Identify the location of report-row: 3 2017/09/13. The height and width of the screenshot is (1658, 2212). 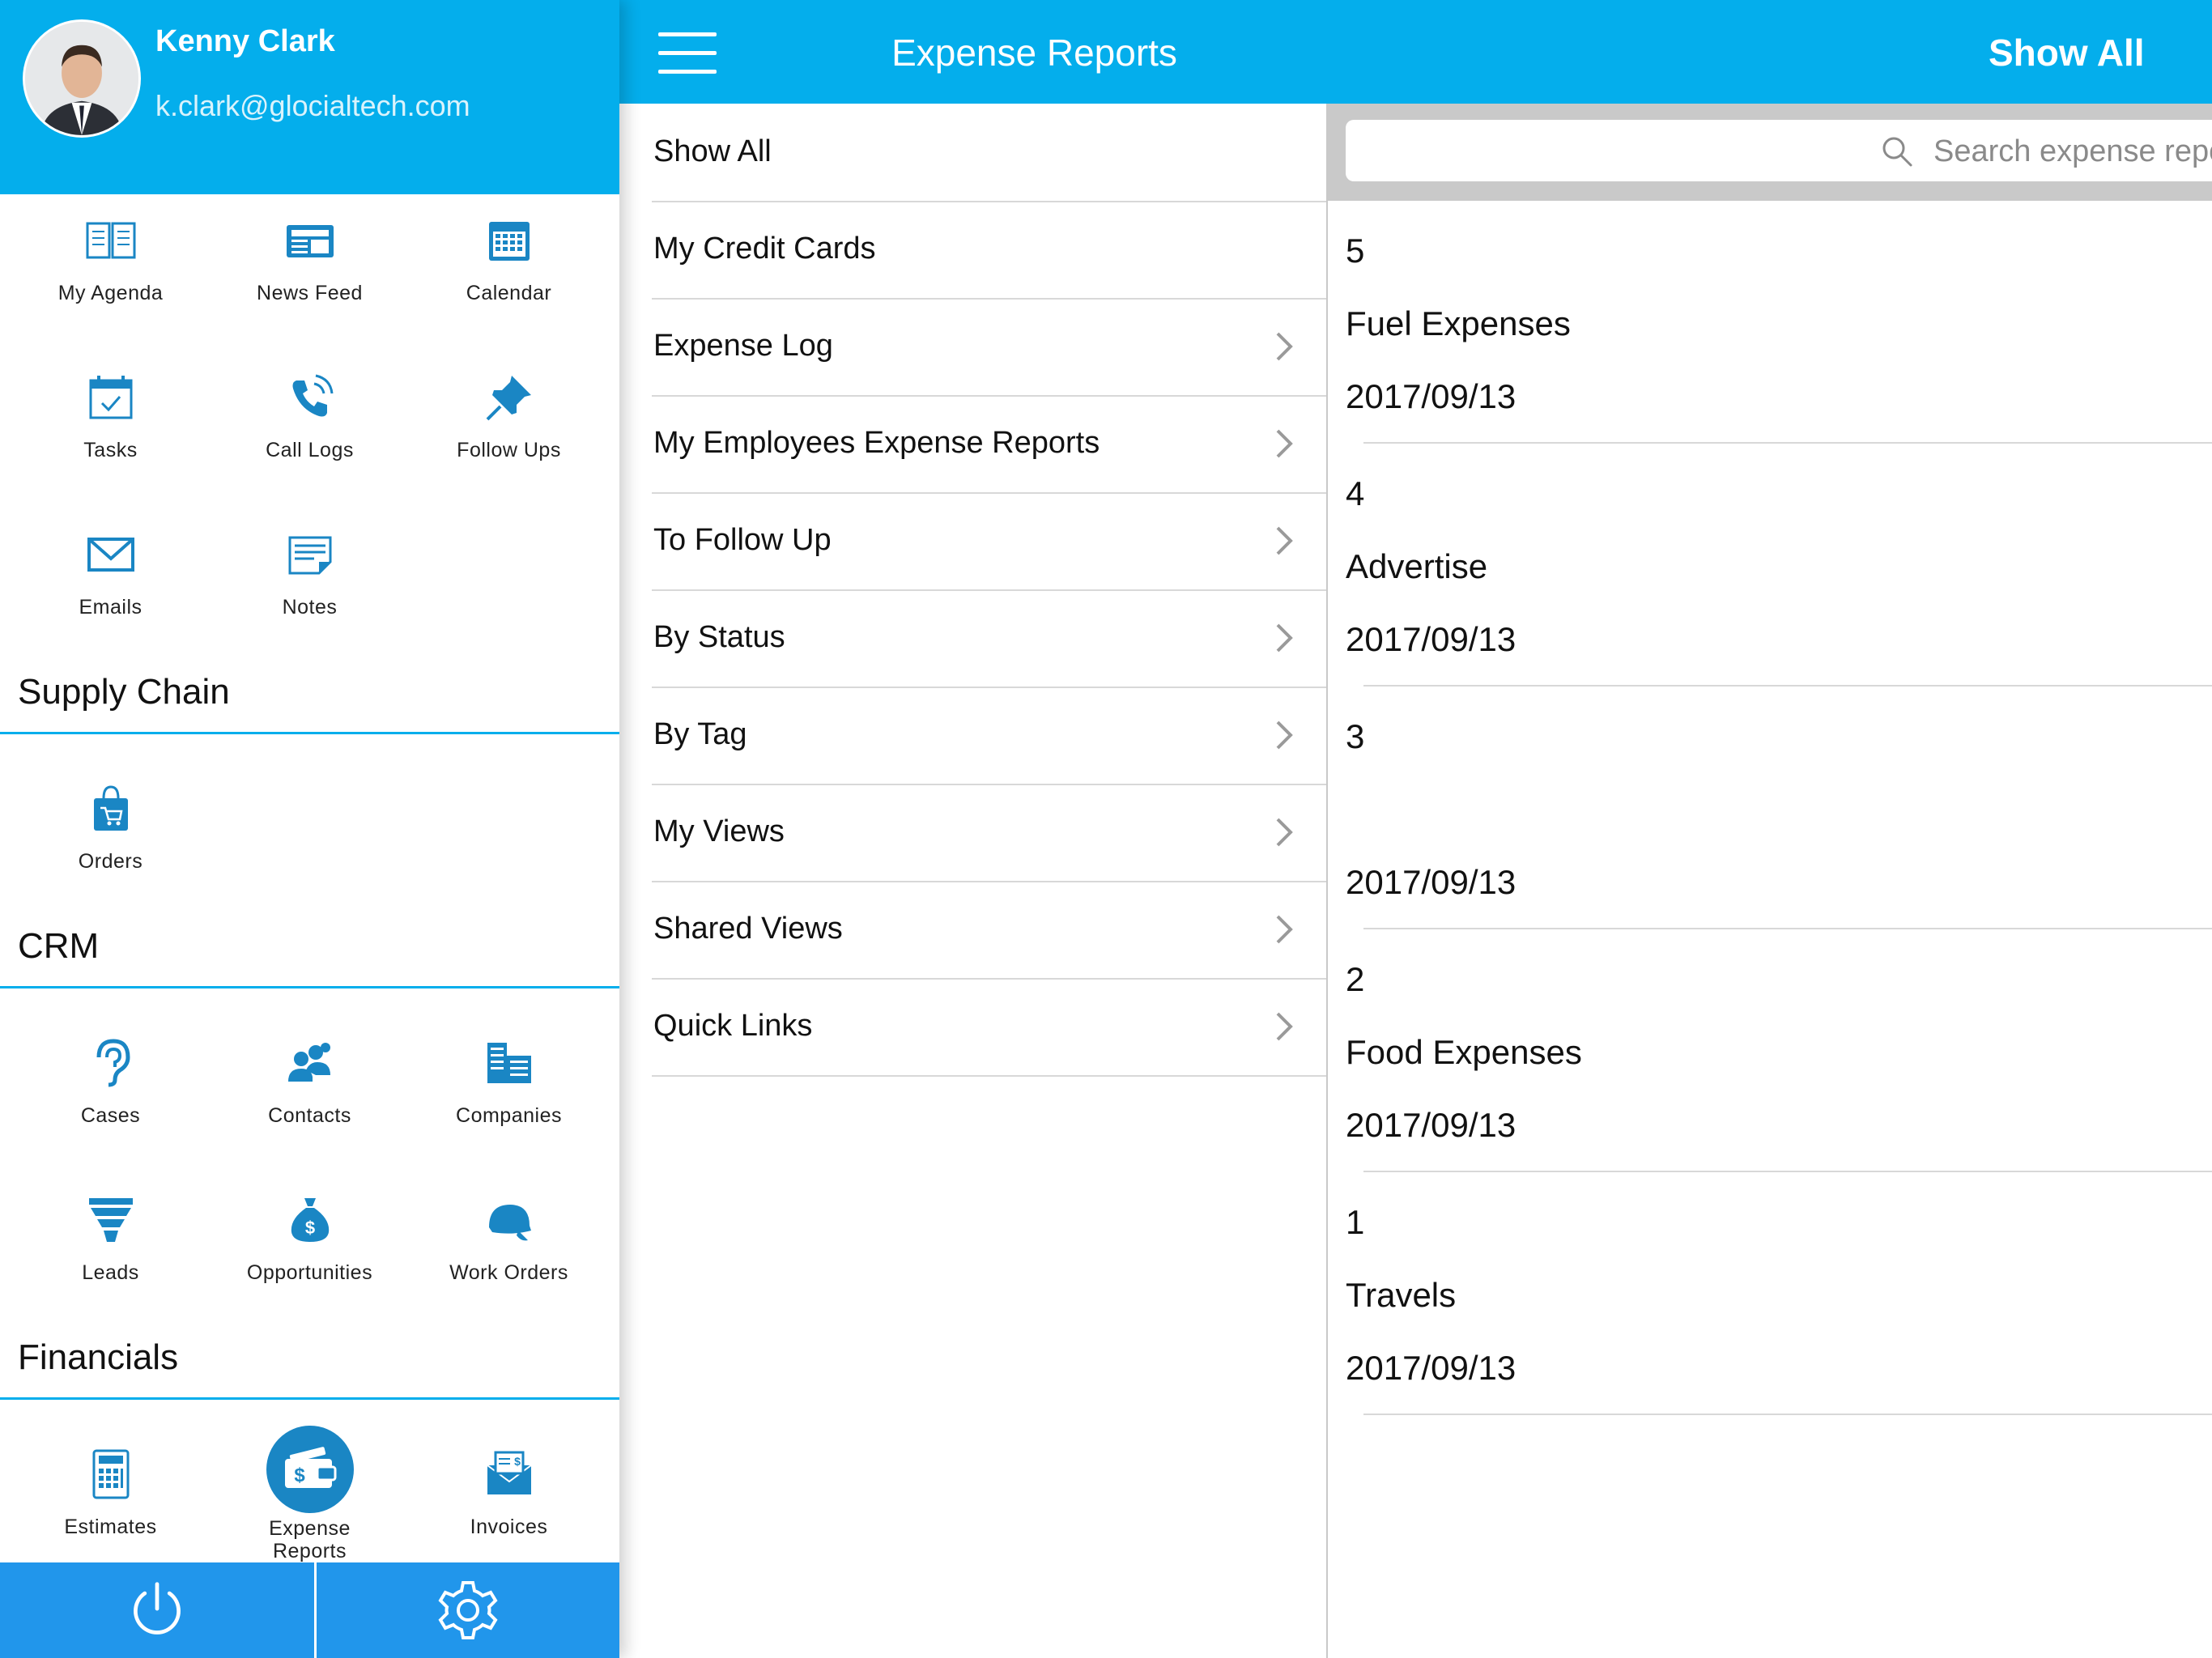
(1779, 808).